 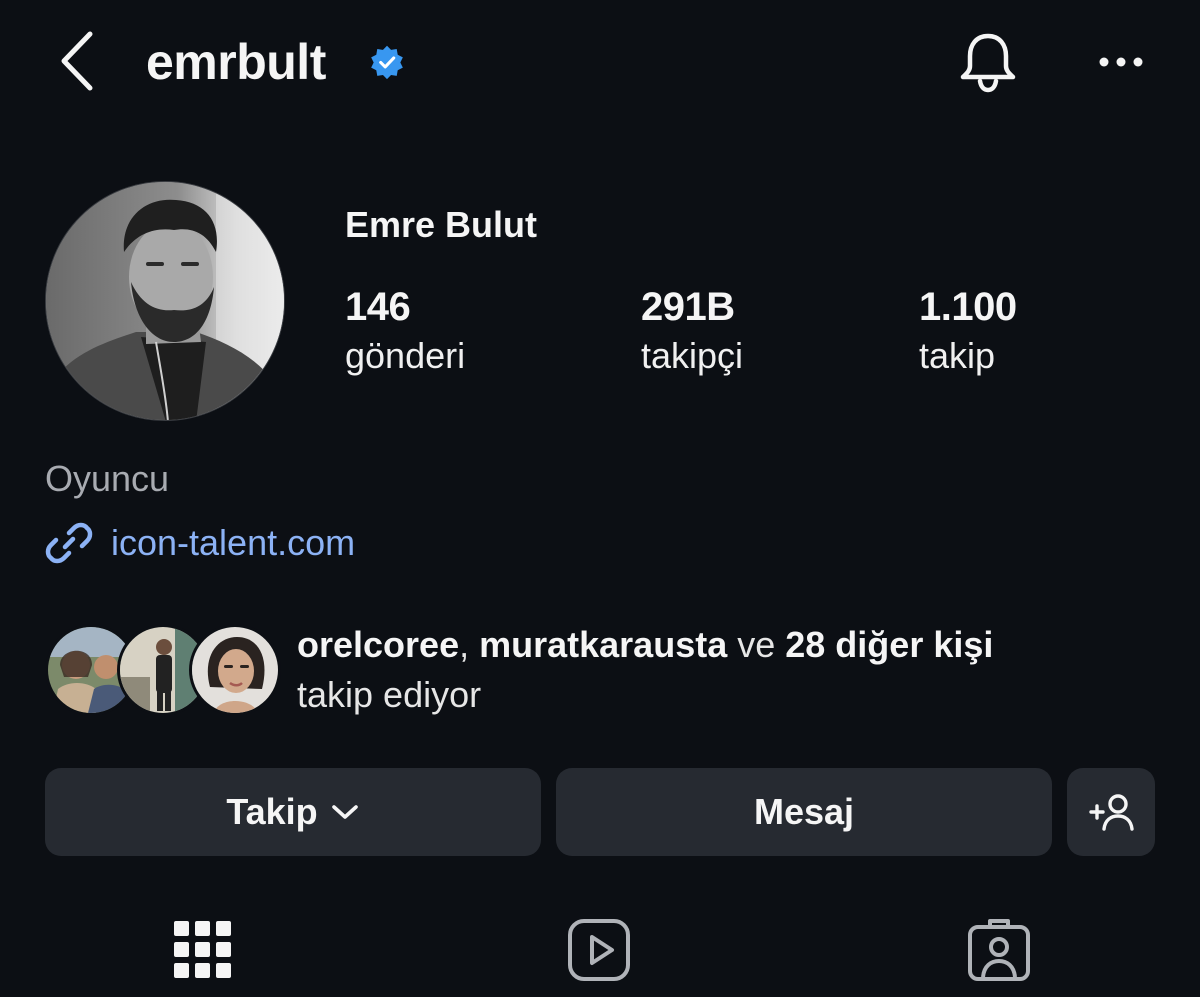 What do you see at coordinates (756, 644) in the screenshot?
I see `mutual-conjunction: ve` at bounding box center [756, 644].